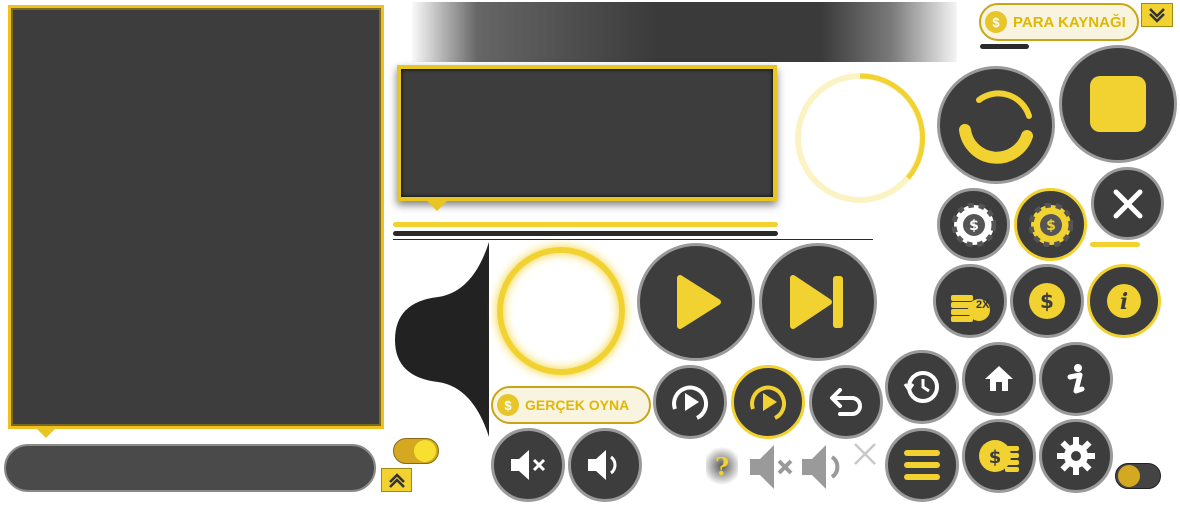 The image size is (1180, 505). I want to click on help-mark: ?, so click(722, 466).